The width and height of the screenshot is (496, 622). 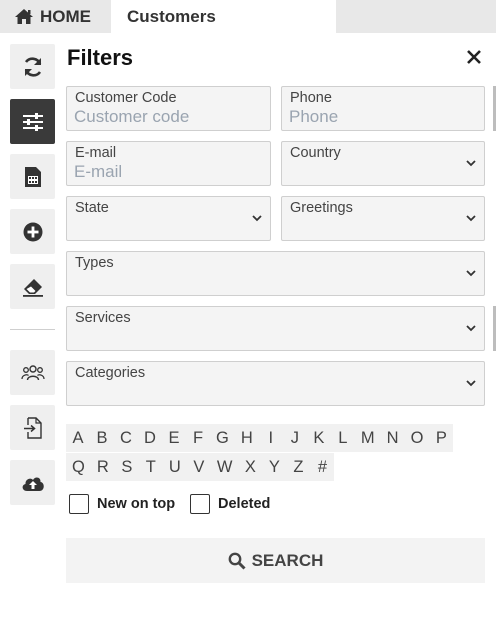 I want to click on alphabet-letter: D, so click(x=150, y=438).